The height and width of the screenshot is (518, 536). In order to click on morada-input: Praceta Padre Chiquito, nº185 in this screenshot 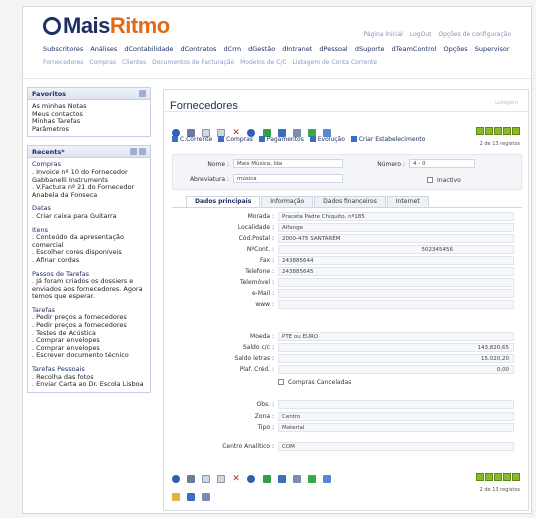, I will do `click(396, 216)`.